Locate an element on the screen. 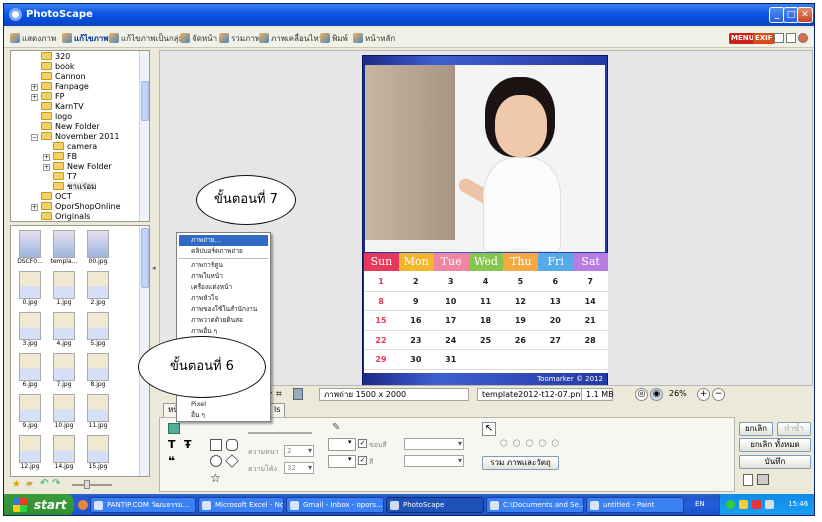  pointer-icon: ↖ is located at coordinates (489, 429).